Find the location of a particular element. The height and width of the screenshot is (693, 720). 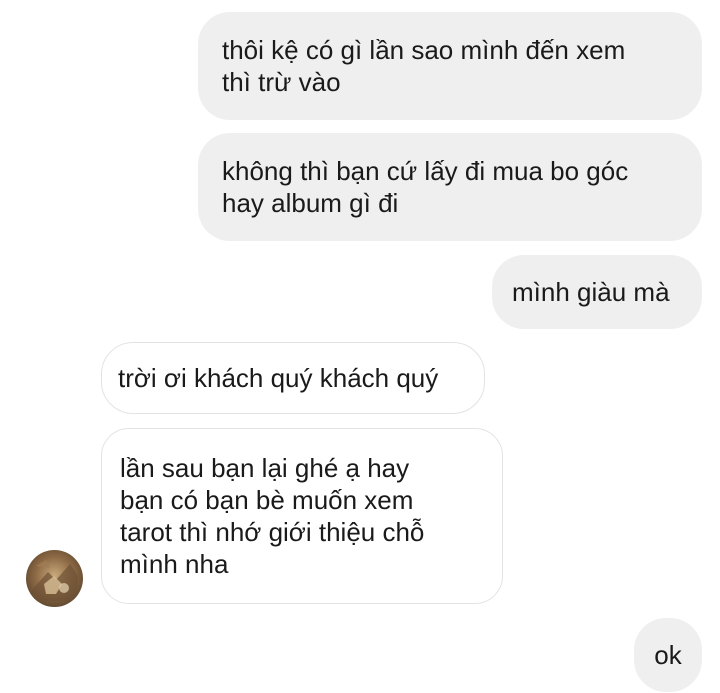

avatar-image is located at coordinates (54, 578).